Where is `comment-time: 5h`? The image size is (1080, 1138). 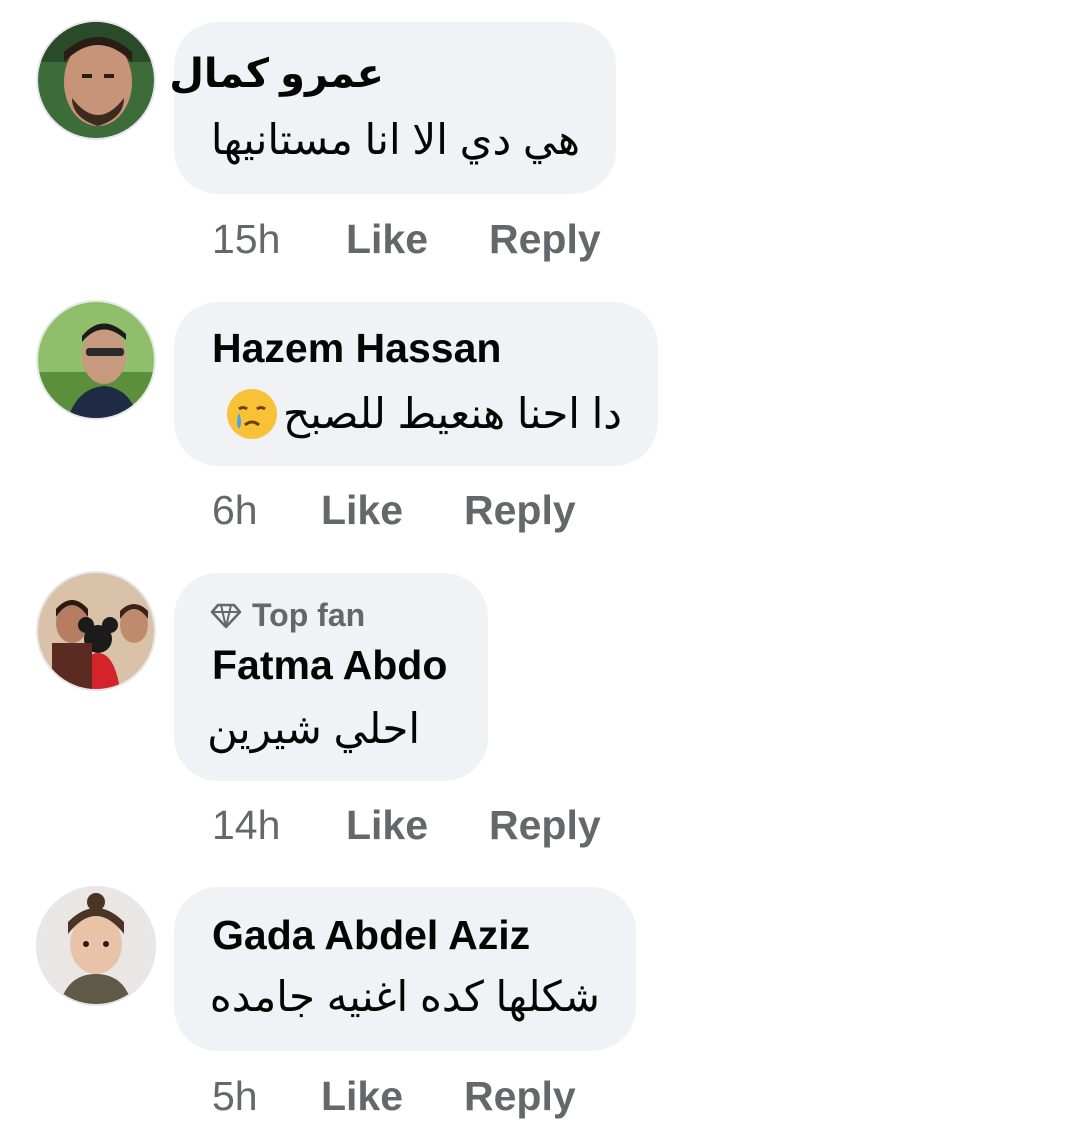
comment-time: 5h is located at coordinates (235, 1096).